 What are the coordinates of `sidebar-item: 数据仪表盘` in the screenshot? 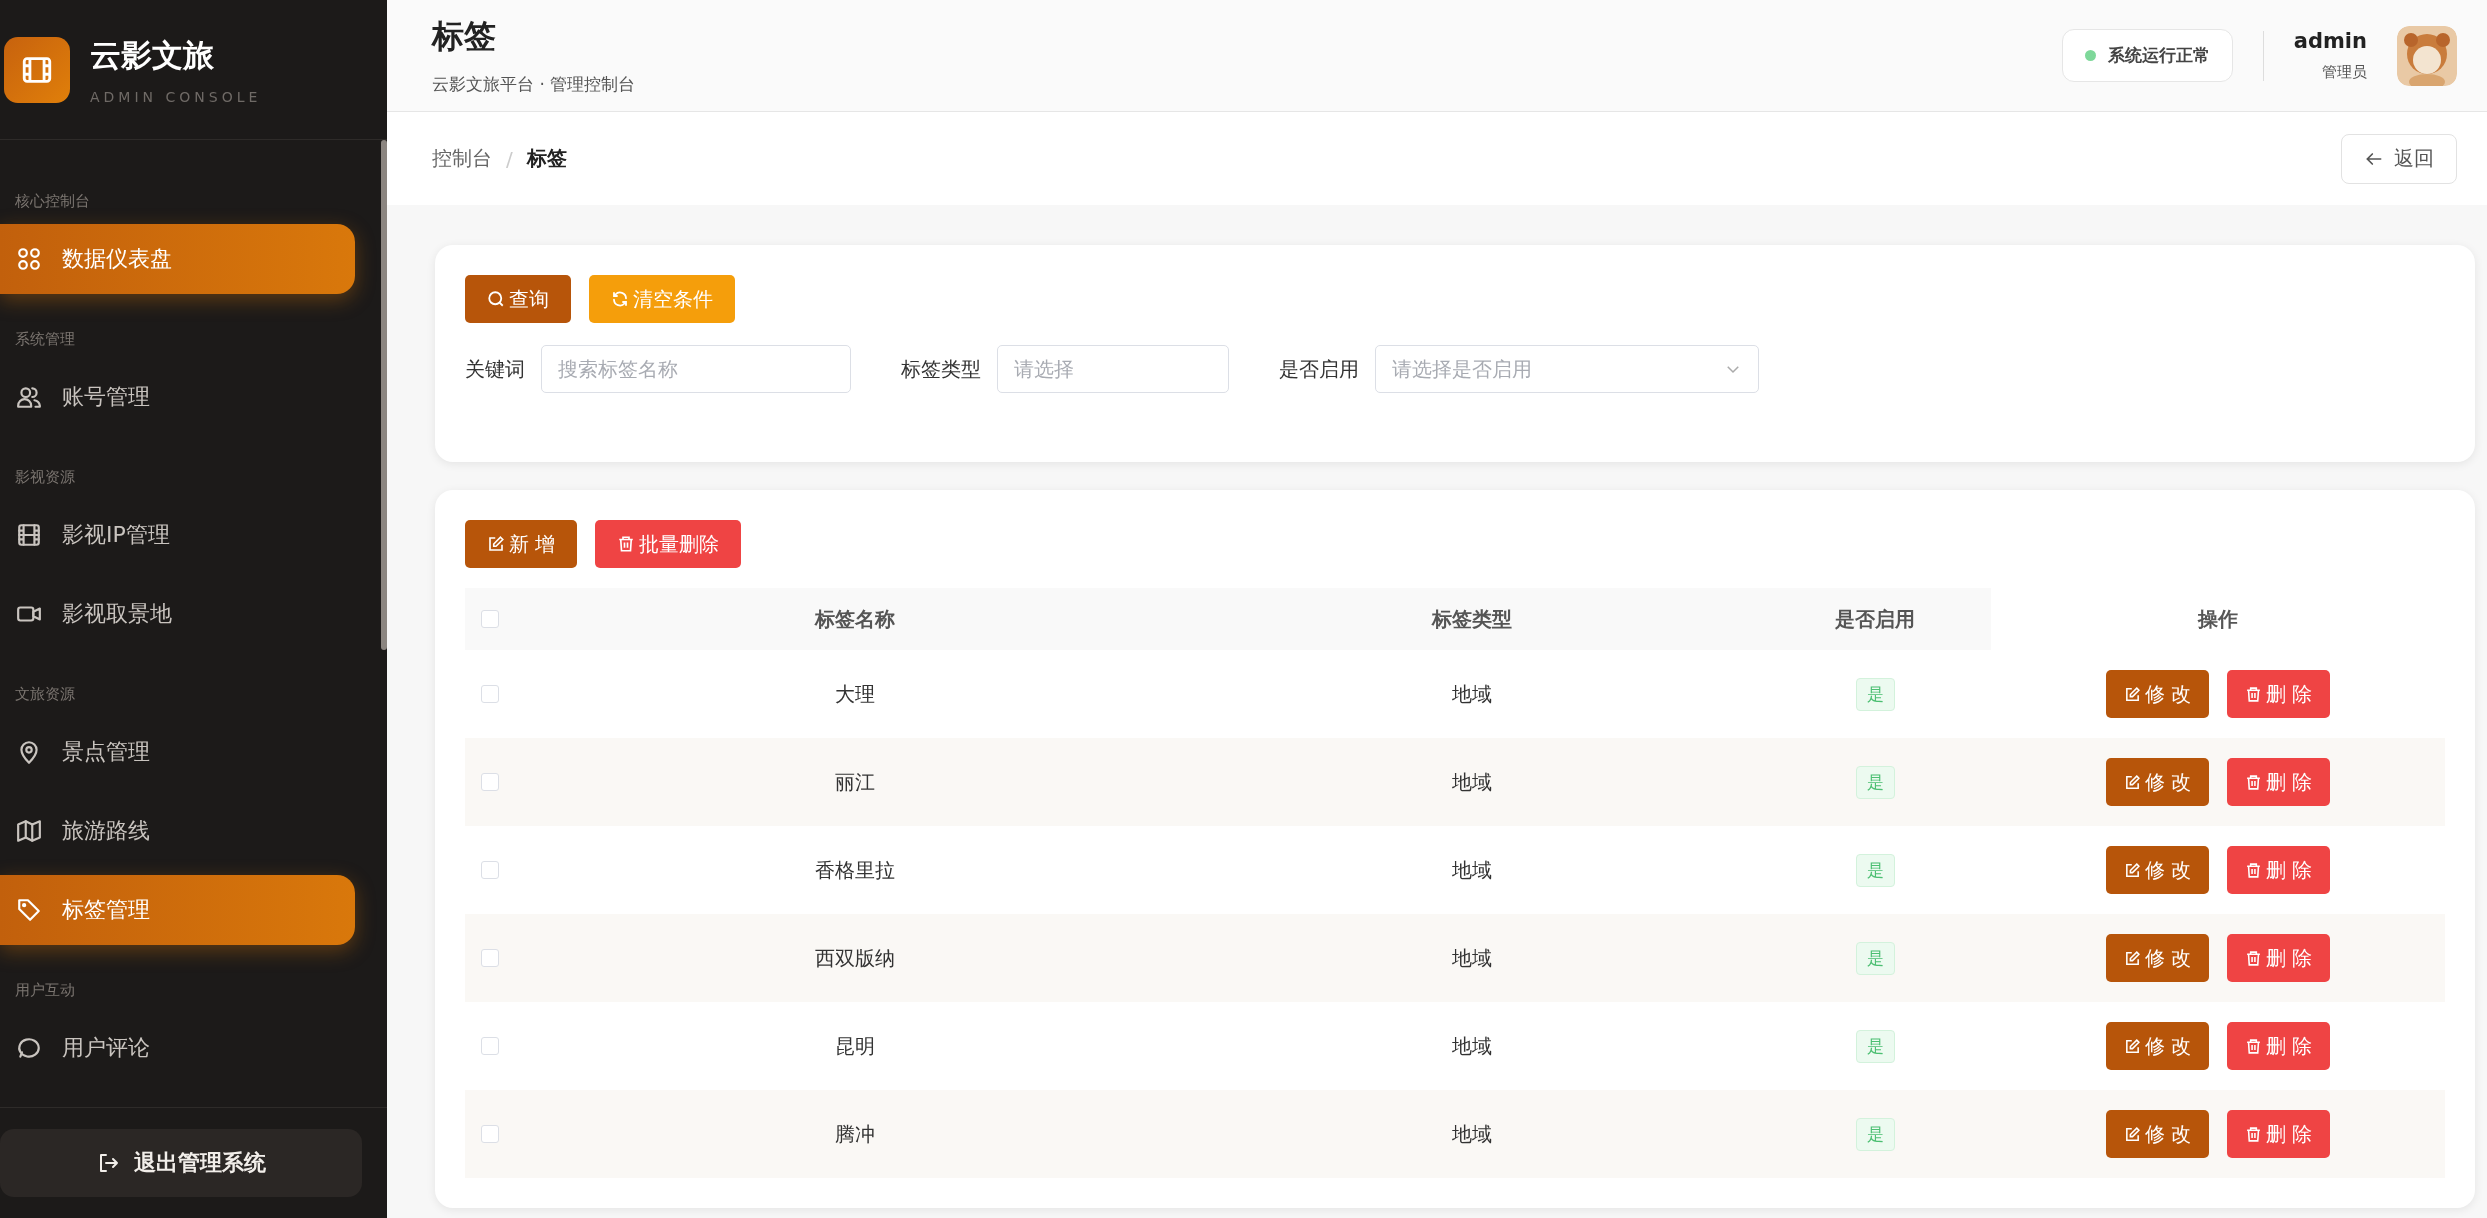 It's located at (177, 259).